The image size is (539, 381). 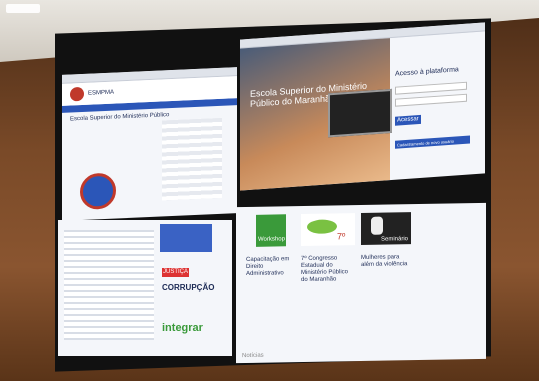 What do you see at coordinates (182, 328) in the screenshot?
I see `banner-integrar: integrar` at bounding box center [182, 328].